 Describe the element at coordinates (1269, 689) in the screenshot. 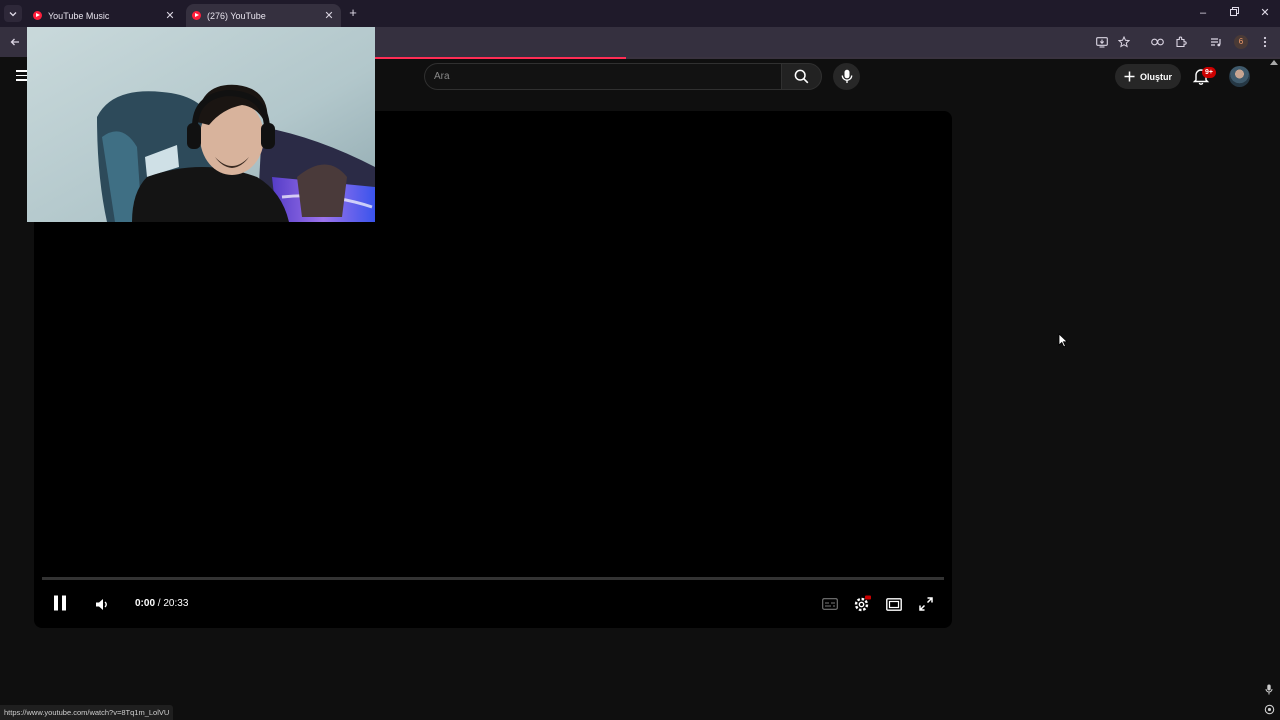

I see `voice-access-mic-icon` at that location.